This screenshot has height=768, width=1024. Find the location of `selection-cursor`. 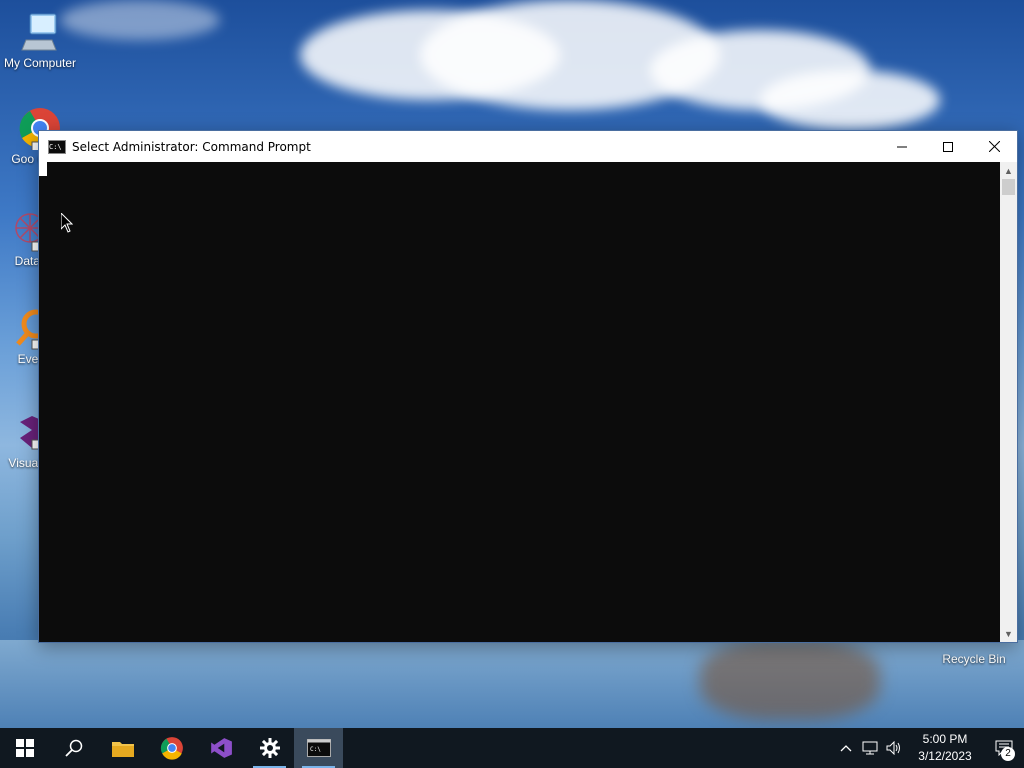

selection-cursor is located at coordinates (43, 169).